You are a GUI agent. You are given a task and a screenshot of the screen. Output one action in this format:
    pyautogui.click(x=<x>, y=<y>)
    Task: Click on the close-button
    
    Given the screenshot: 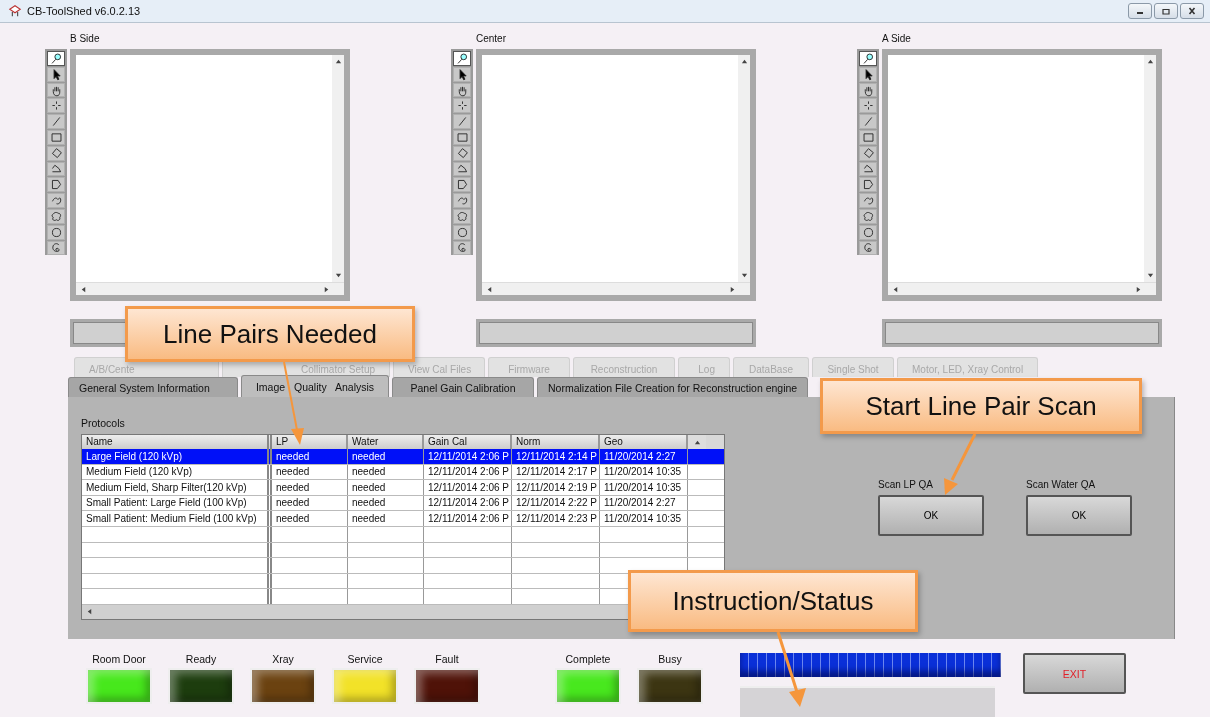 What is the action you would take?
    pyautogui.click(x=1192, y=11)
    